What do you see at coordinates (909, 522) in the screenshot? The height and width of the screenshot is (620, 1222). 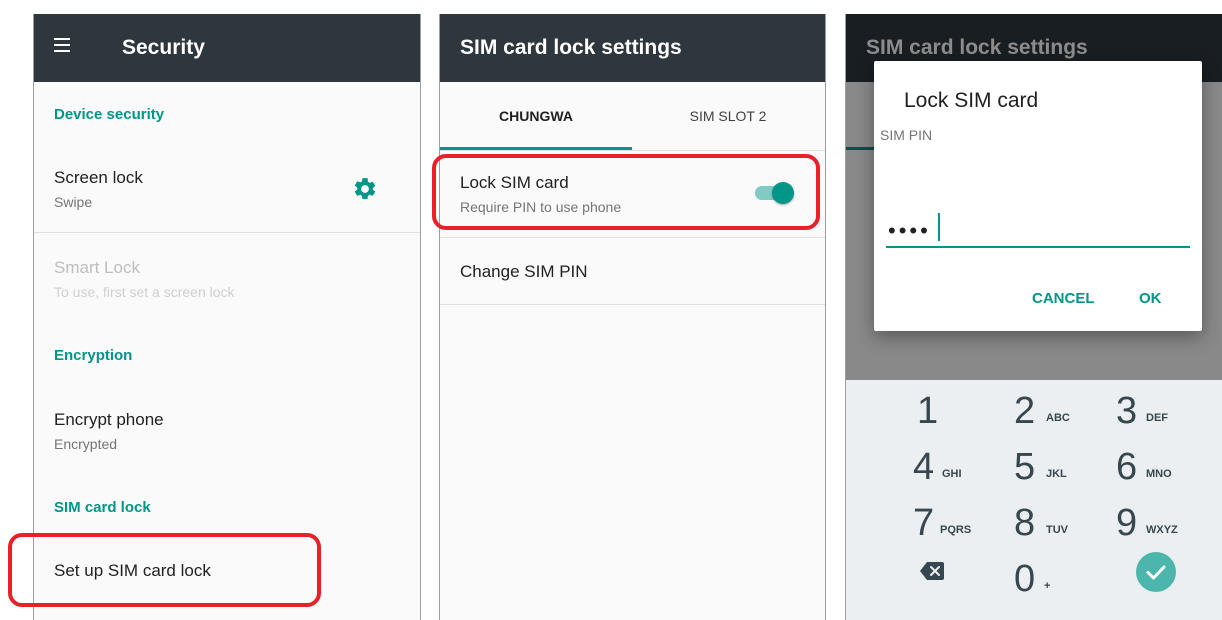 I see `key-7: 7 PQRS` at bounding box center [909, 522].